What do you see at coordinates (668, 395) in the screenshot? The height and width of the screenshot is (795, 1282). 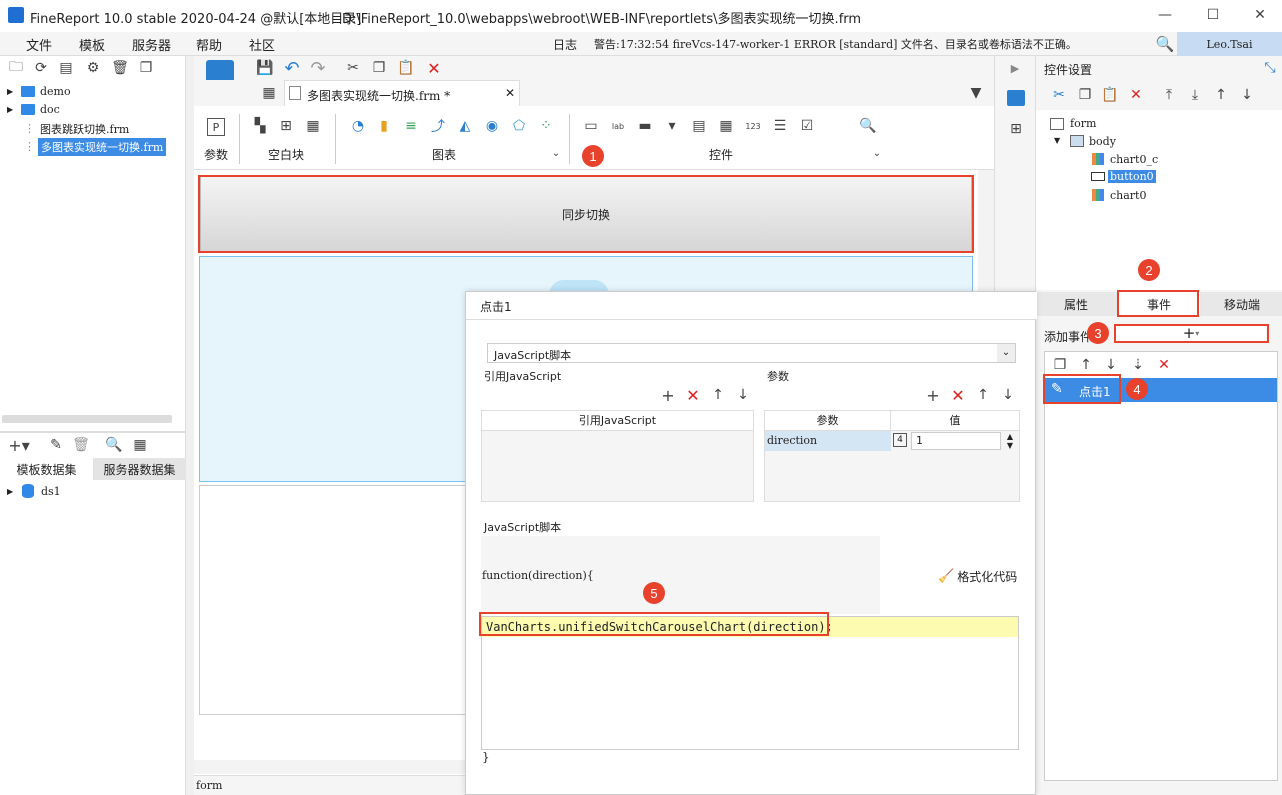 I see `add-ref-icon: +` at bounding box center [668, 395].